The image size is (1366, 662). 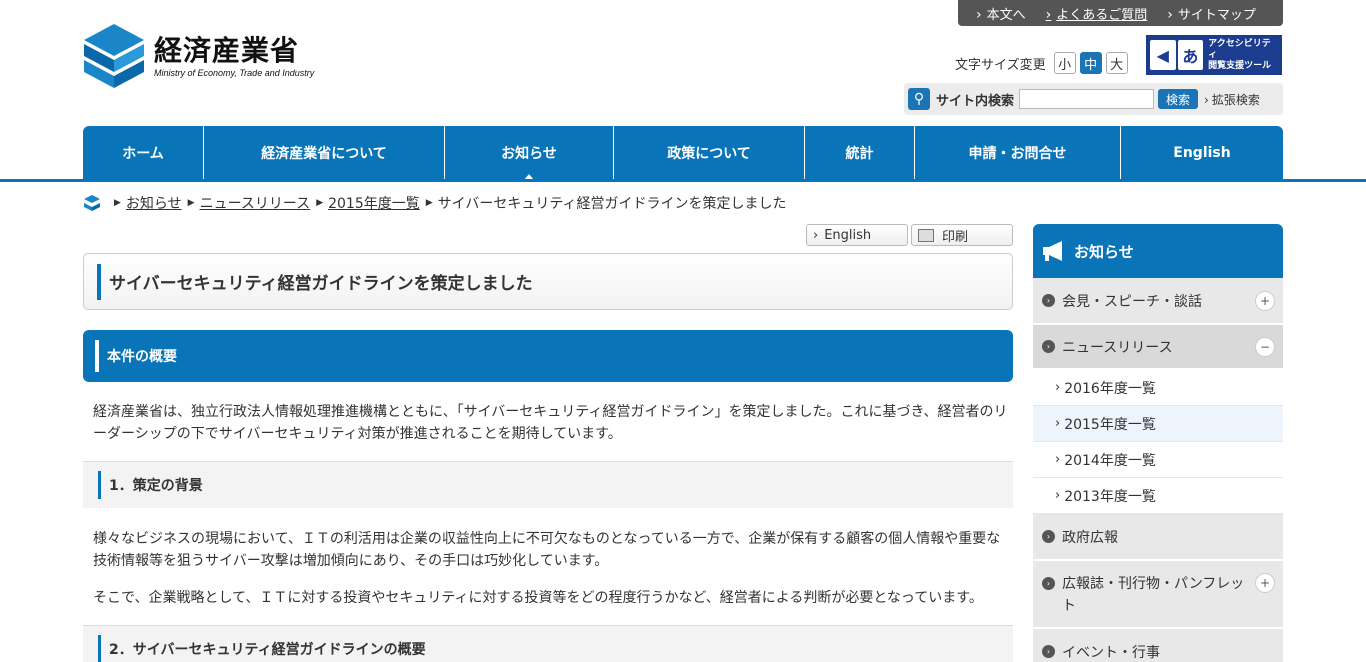 What do you see at coordinates (156, 486) in the screenshot?
I see `subsection-heading-background: 1．策定の背景` at bounding box center [156, 486].